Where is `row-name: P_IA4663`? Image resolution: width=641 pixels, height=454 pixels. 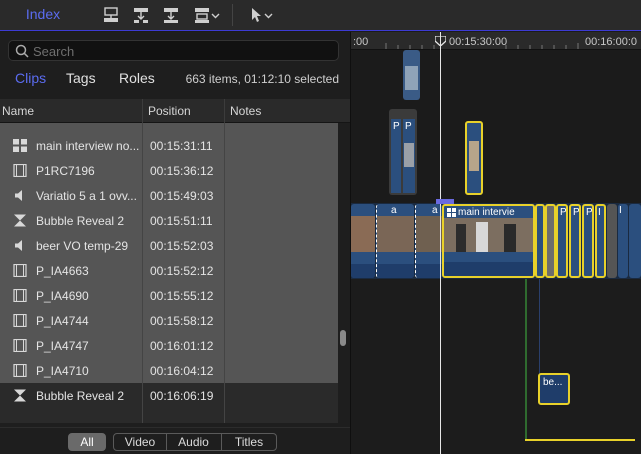
row-name: P_IA4663 is located at coordinates (62, 271).